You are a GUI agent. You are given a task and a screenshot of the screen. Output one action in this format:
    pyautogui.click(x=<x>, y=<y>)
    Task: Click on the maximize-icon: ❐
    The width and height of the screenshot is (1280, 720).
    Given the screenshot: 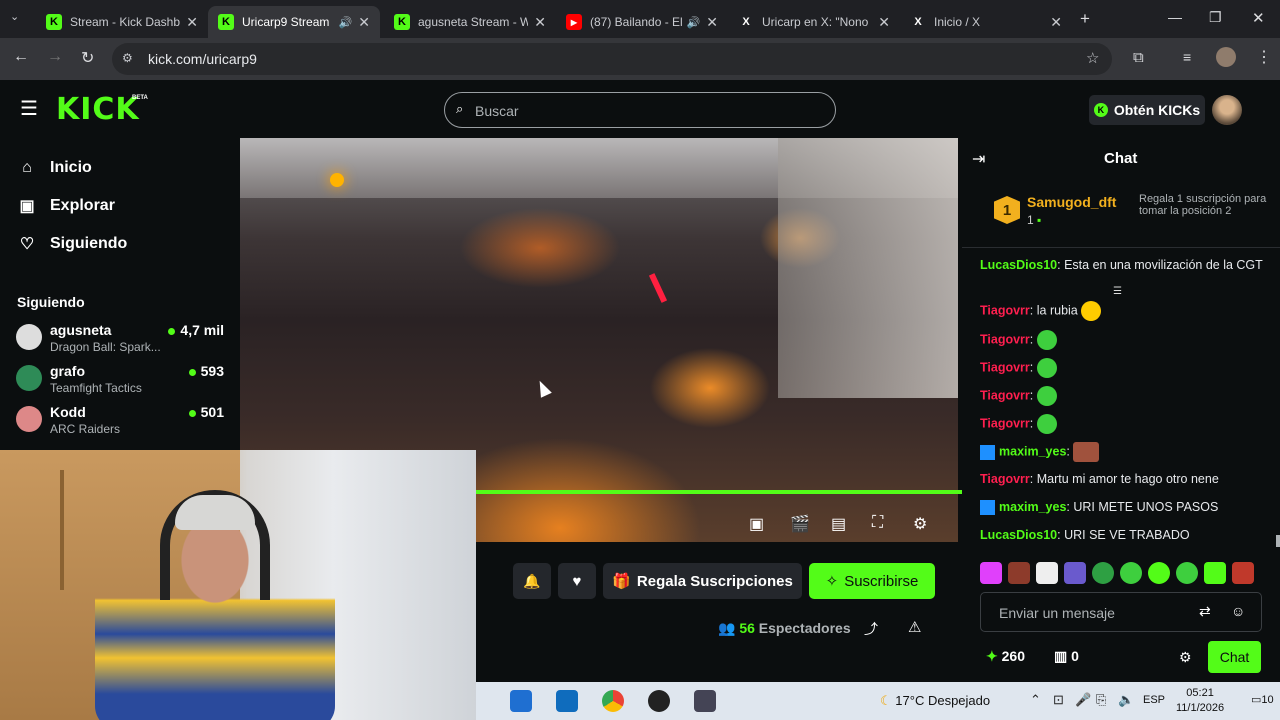 What is the action you would take?
    pyautogui.click(x=1215, y=17)
    